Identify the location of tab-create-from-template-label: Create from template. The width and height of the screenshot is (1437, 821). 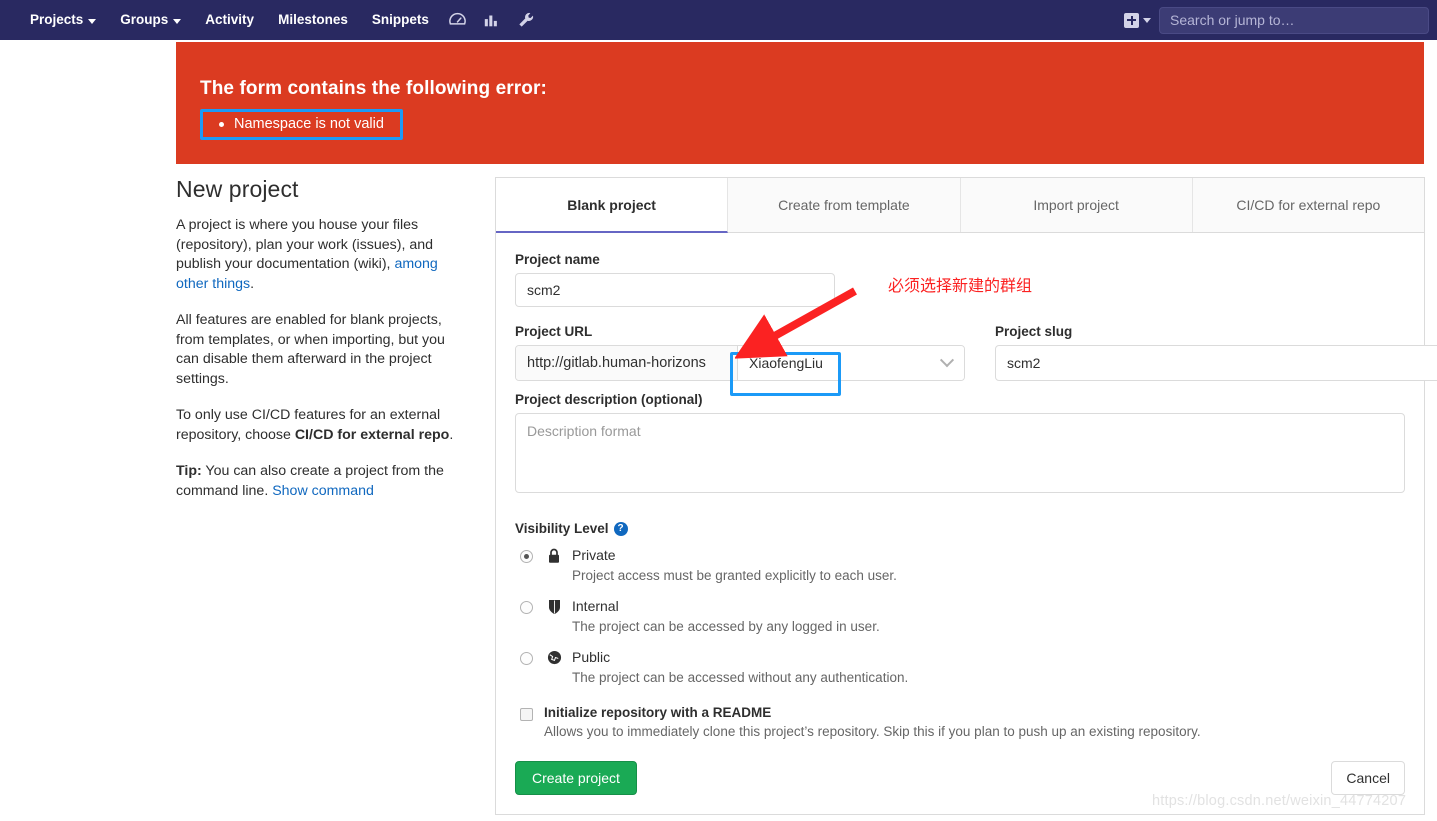
(844, 205).